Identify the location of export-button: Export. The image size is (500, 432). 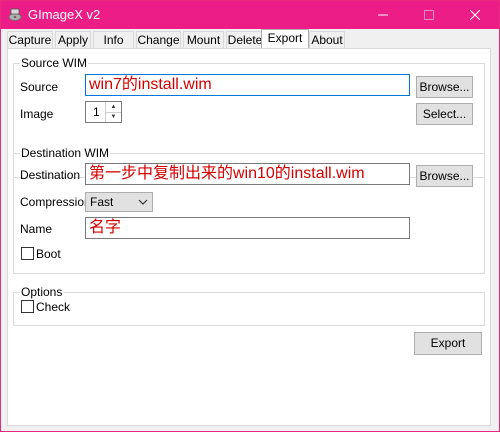
(448, 343).